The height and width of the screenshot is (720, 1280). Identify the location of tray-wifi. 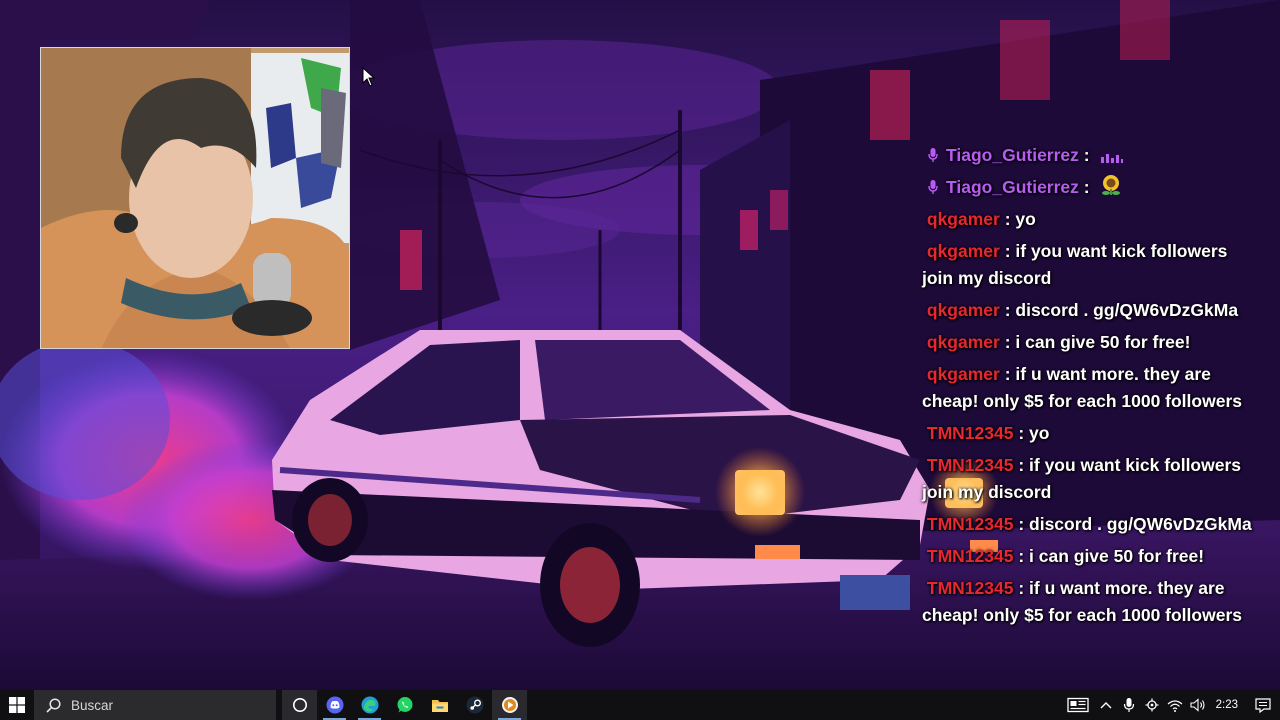
(1175, 705).